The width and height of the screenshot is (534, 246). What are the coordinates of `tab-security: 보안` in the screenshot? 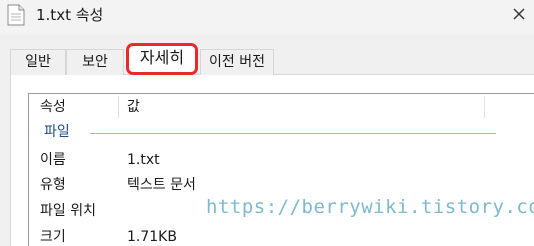 It's located at (95, 62).